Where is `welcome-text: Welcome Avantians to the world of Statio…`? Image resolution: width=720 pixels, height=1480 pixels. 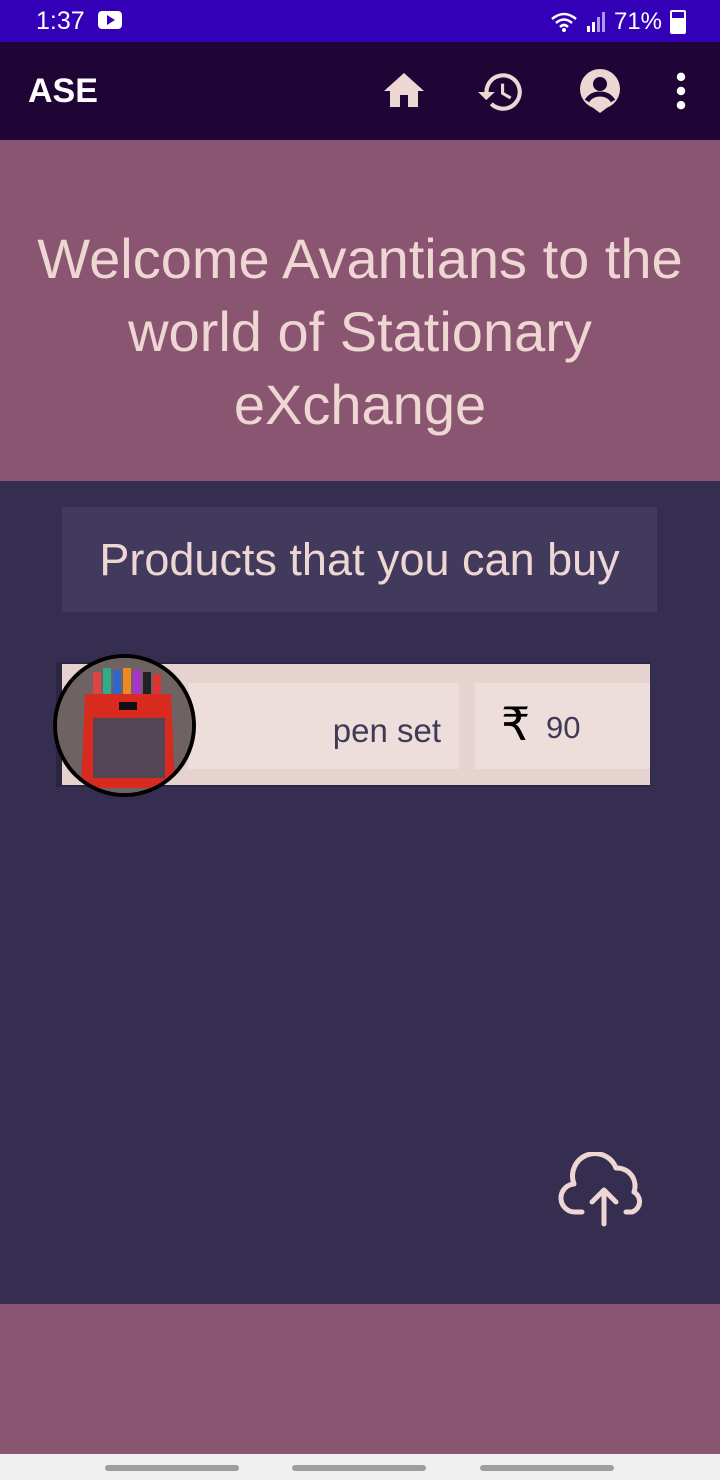
welcome-text: Welcome Avantians to the world of Statio… is located at coordinates (360, 331).